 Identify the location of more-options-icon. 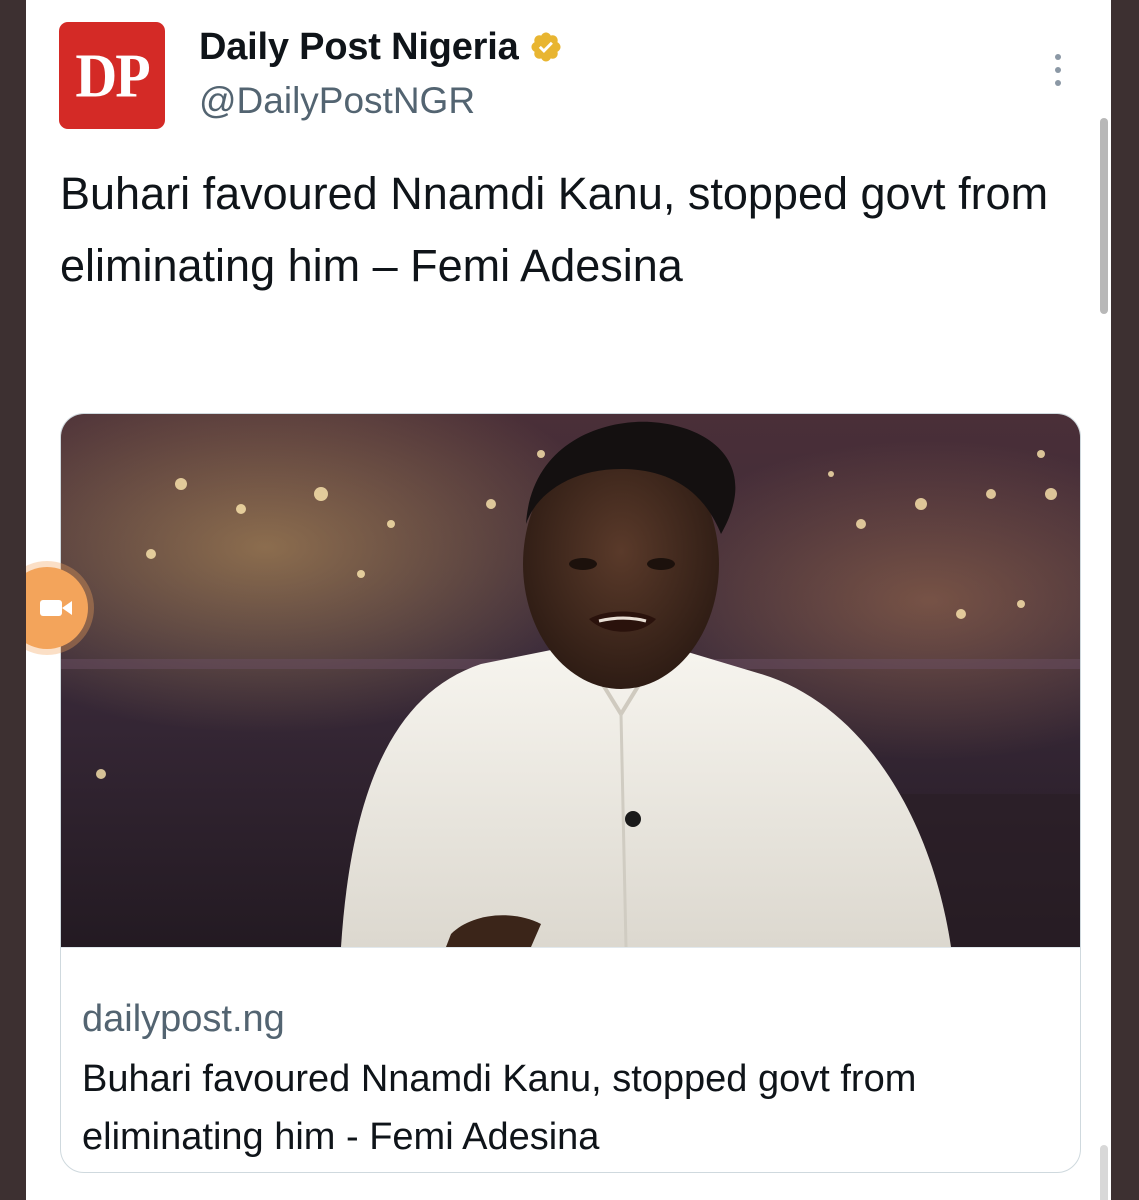
(1058, 70).